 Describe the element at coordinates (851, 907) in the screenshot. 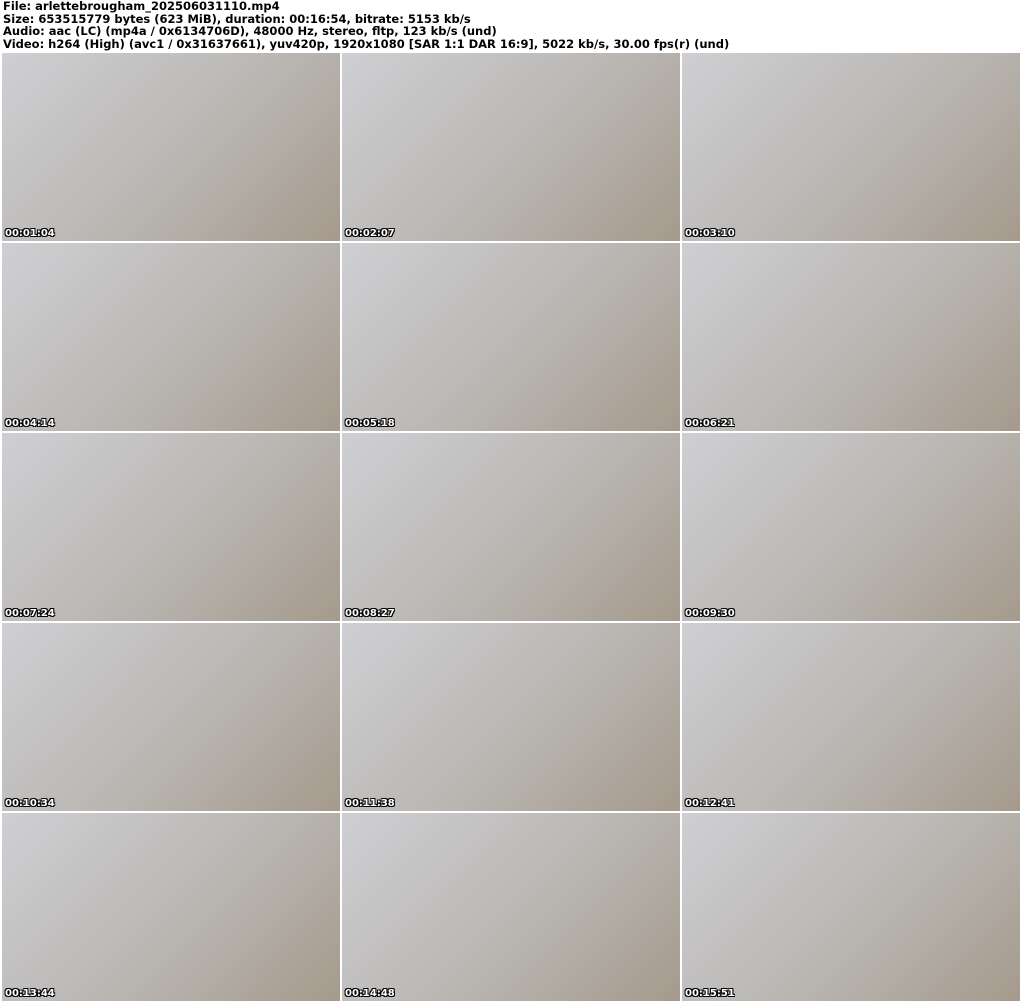

I see `video-thumbnail: 00:15:51` at that location.